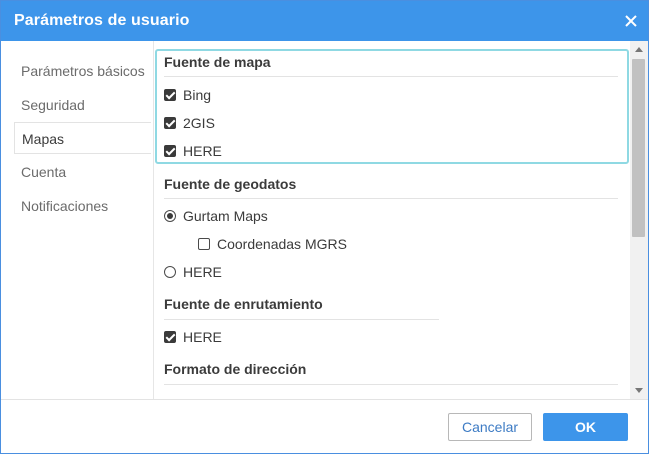 Image resolution: width=649 pixels, height=454 pixels. I want to click on address-format-divider, so click(391, 384).